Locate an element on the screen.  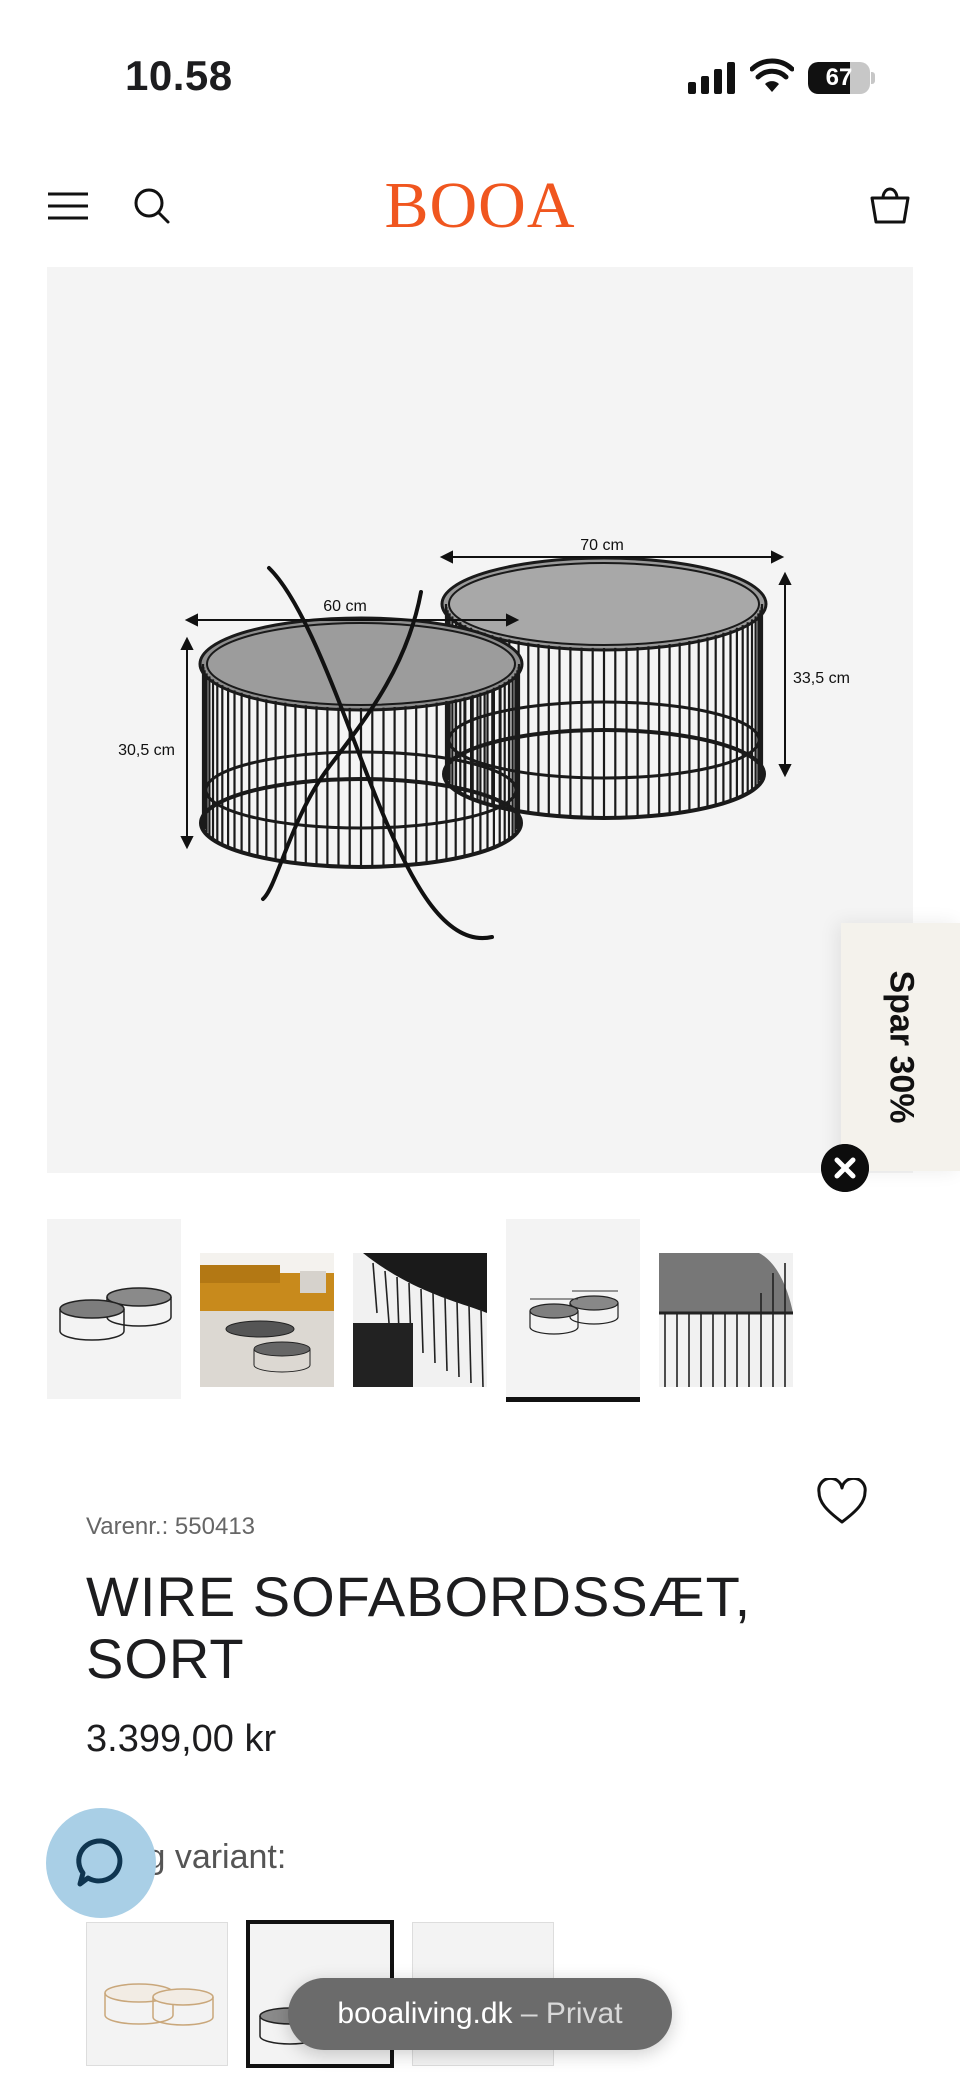
chat-bubble-icon is located at coordinates (99, 1862).